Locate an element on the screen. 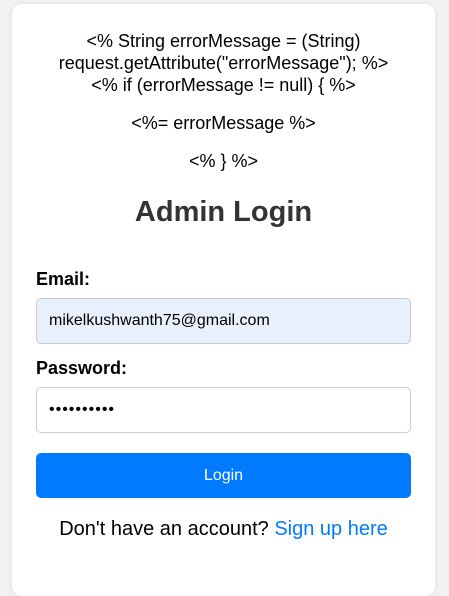 The width and height of the screenshot is (449, 596). login-button: Login is located at coordinates (223, 475).